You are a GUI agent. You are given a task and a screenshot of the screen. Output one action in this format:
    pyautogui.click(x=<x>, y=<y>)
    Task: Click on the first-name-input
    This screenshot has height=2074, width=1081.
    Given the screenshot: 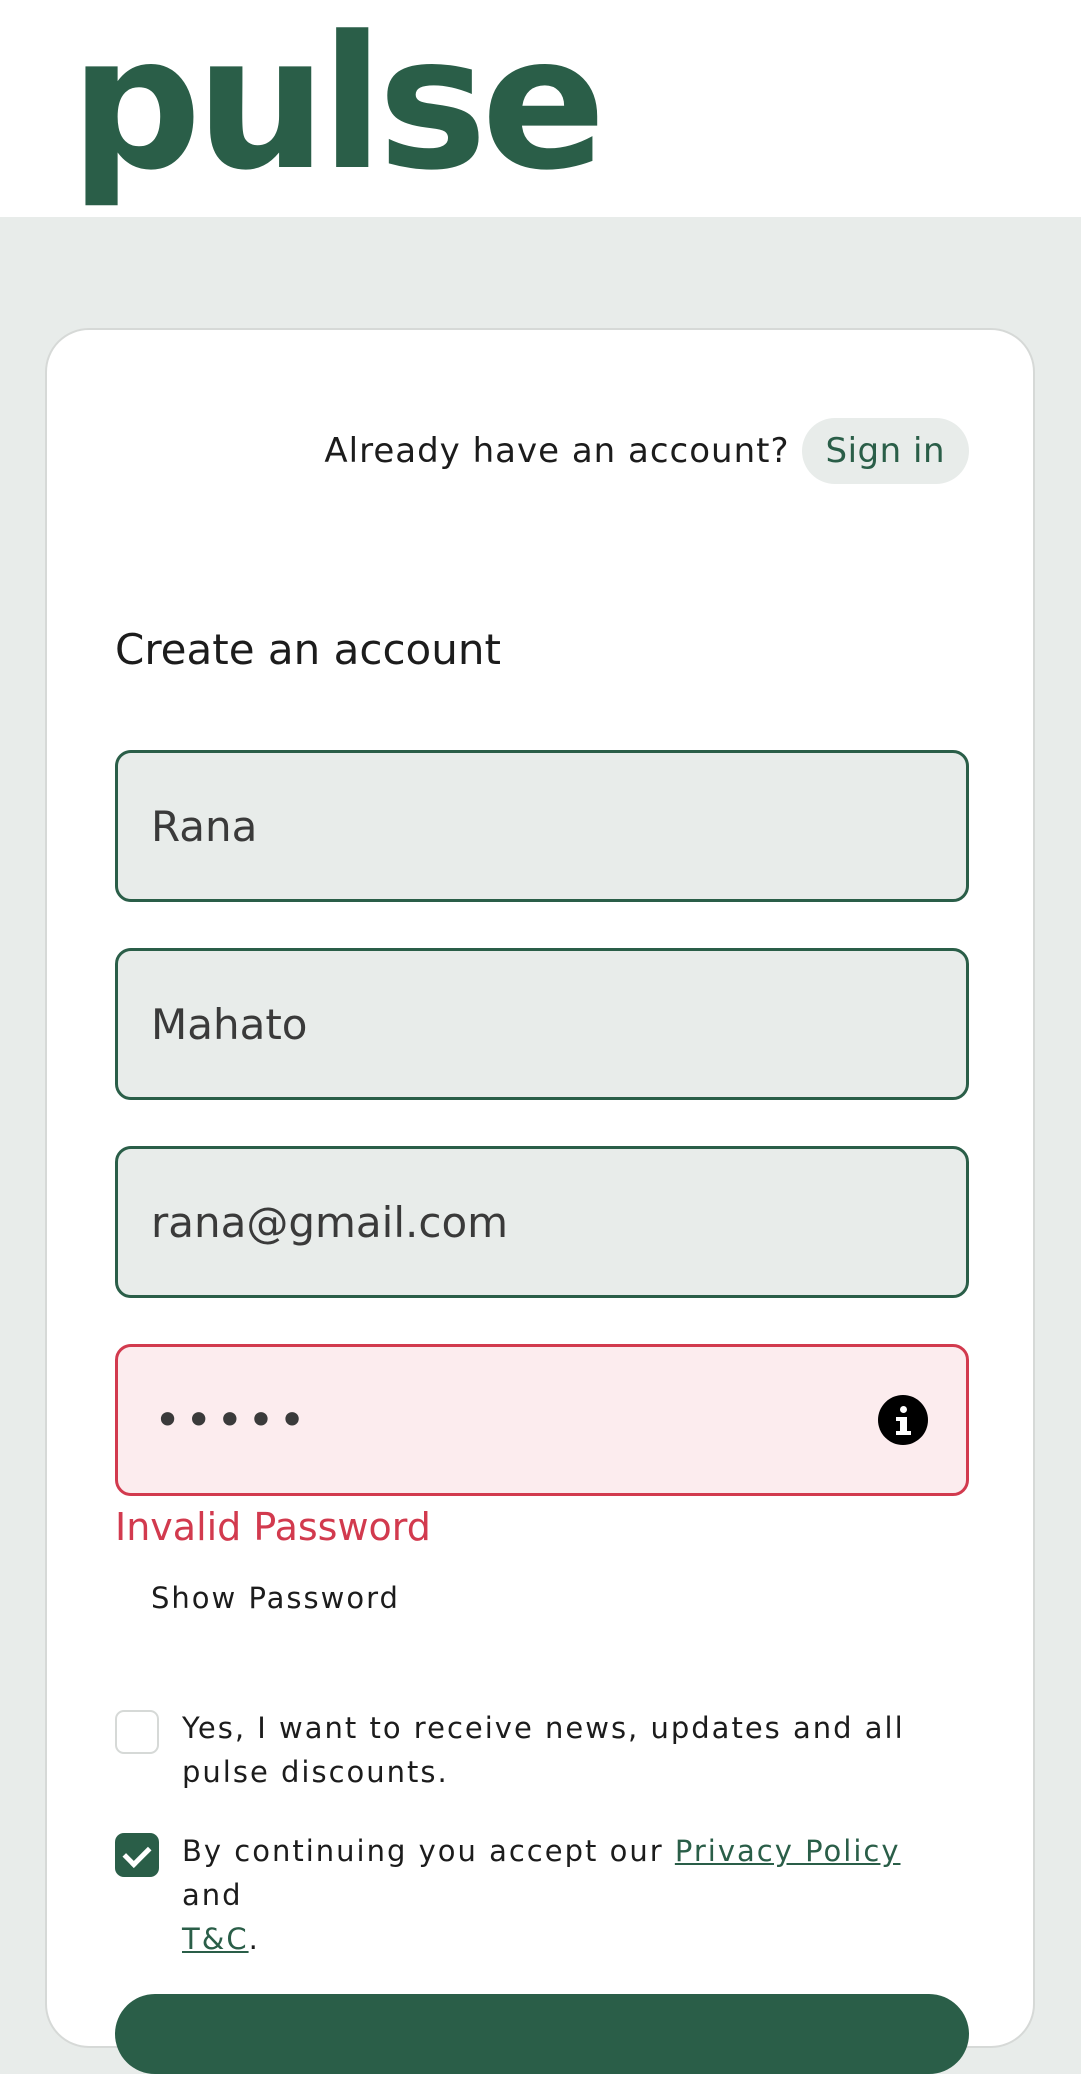 What is the action you would take?
    pyautogui.click(x=501, y=826)
    